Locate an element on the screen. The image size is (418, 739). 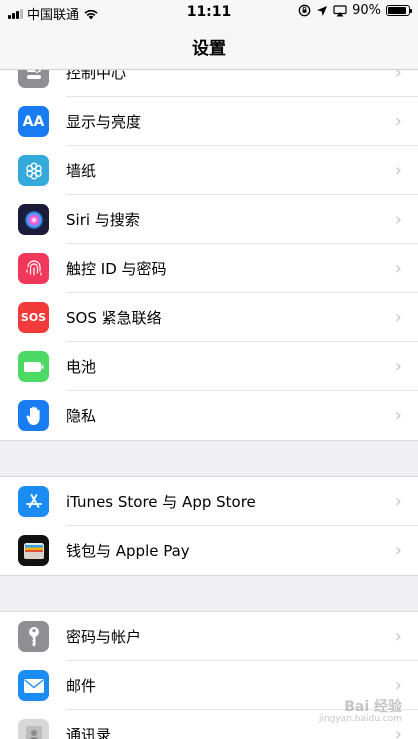
status-right: 90% is located at coordinates (355, 10).